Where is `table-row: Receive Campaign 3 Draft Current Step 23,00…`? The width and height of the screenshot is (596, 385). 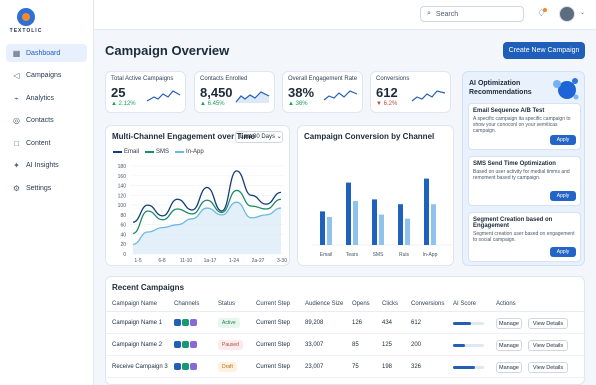 table-row: Receive Campaign 3 Draft Current Step 23,00… is located at coordinates (346, 367).